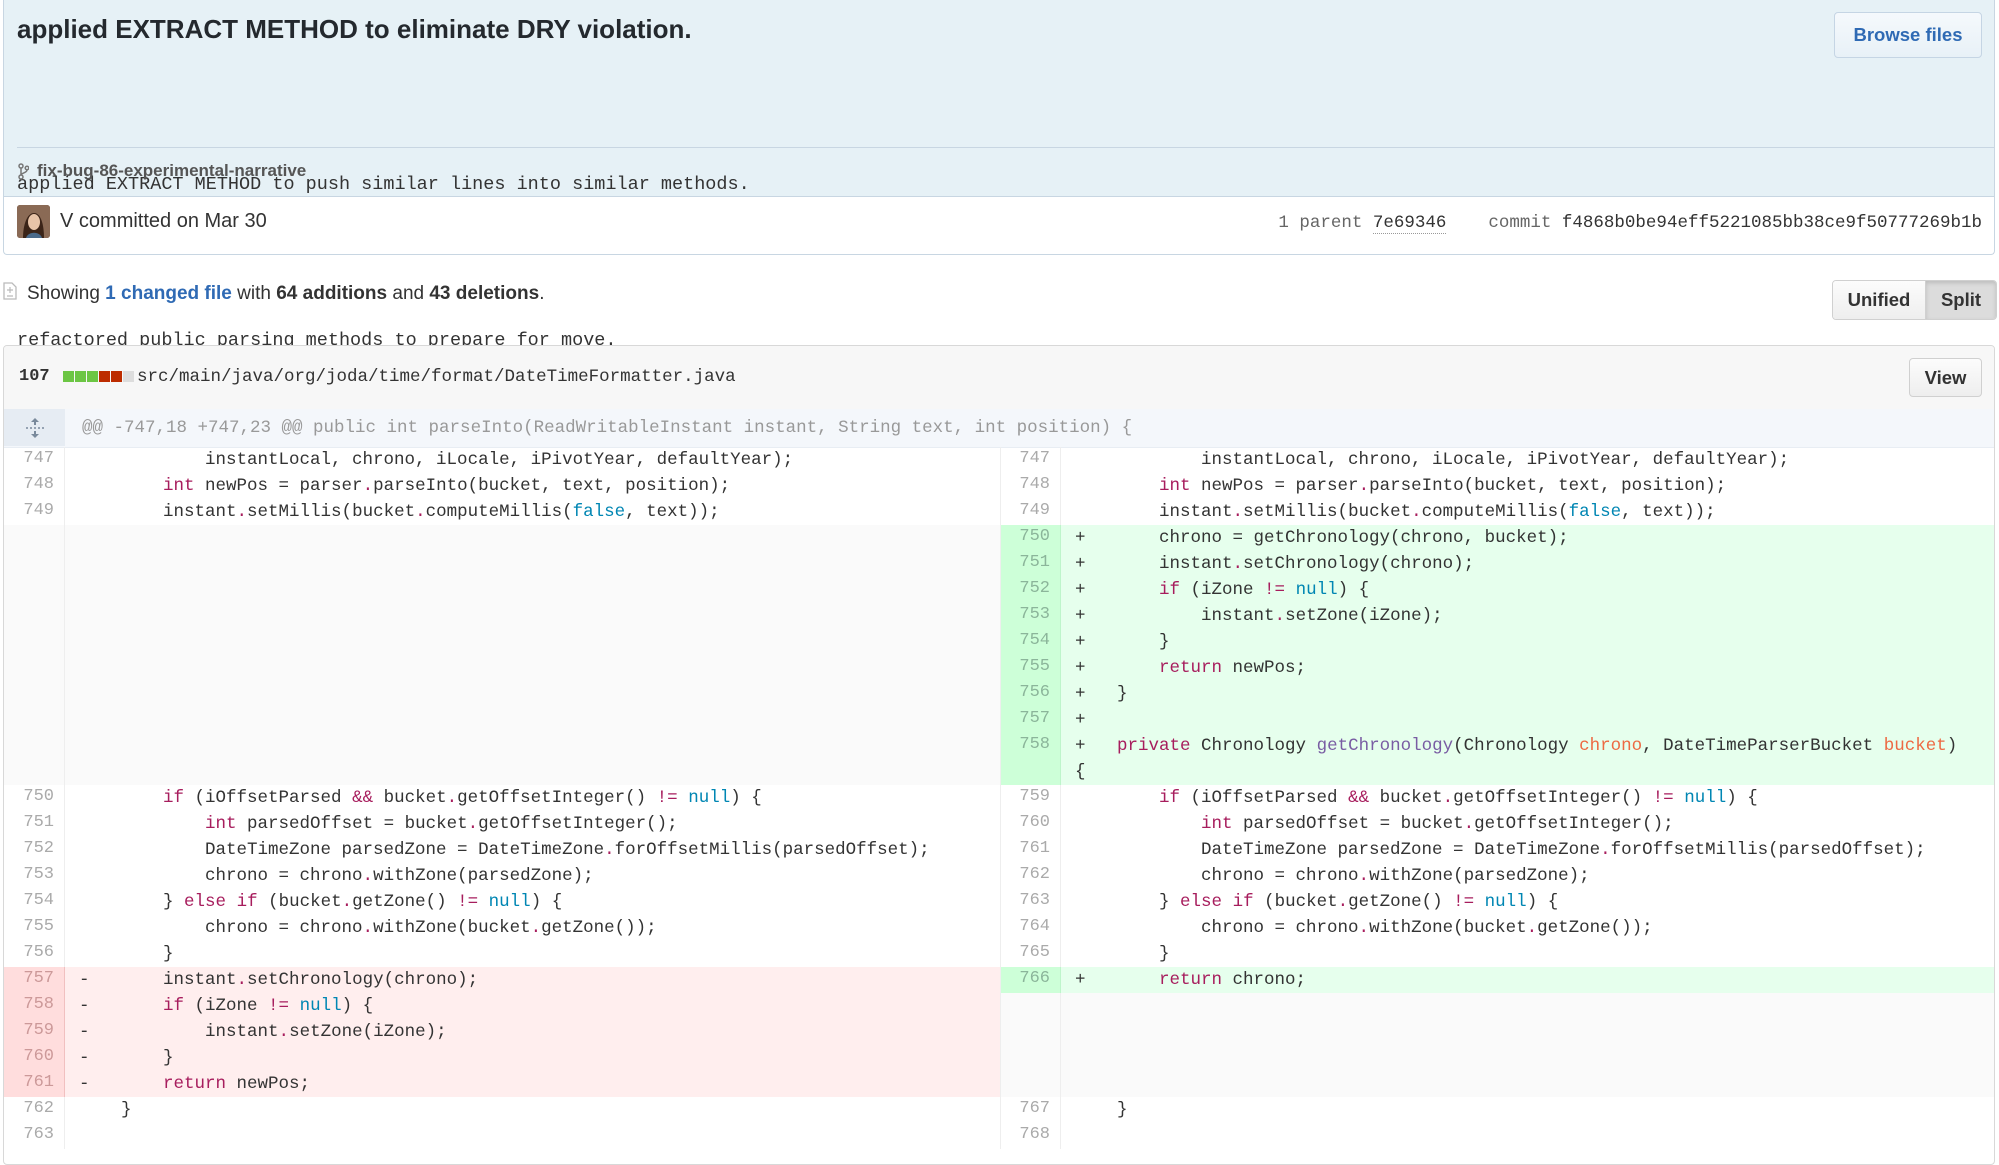 The width and height of the screenshot is (1999, 1165). What do you see at coordinates (999, 1110) in the screenshot?
I see `diff-row: 762 } 767 }` at bounding box center [999, 1110].